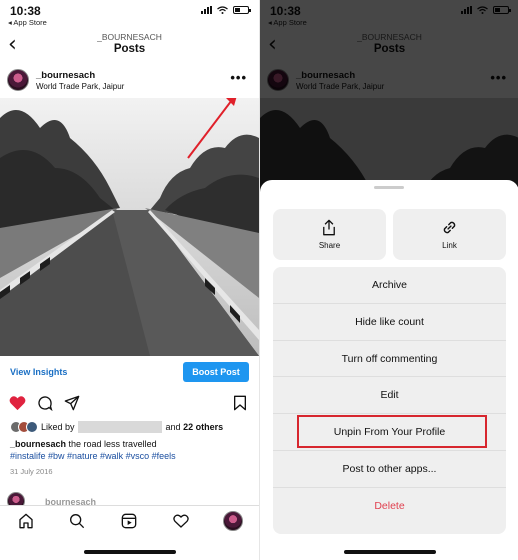 The width and height of the screenshot is (518, 560). What do you see at coordinates (389, 506) in the screenshot?
I see `delete-menu-item: Delete` at bounding box center [389, 506].